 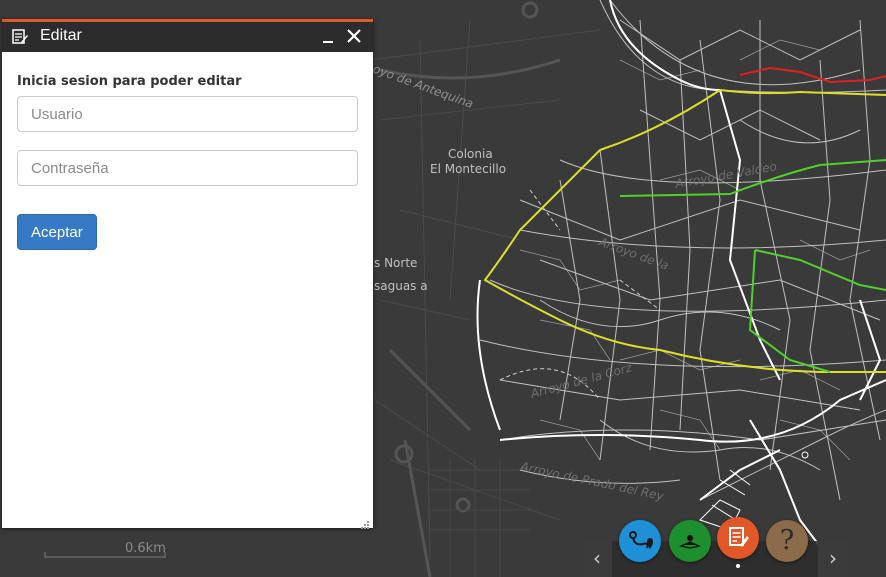 I want to click on minimize-icon, so click(x=329, y=35).